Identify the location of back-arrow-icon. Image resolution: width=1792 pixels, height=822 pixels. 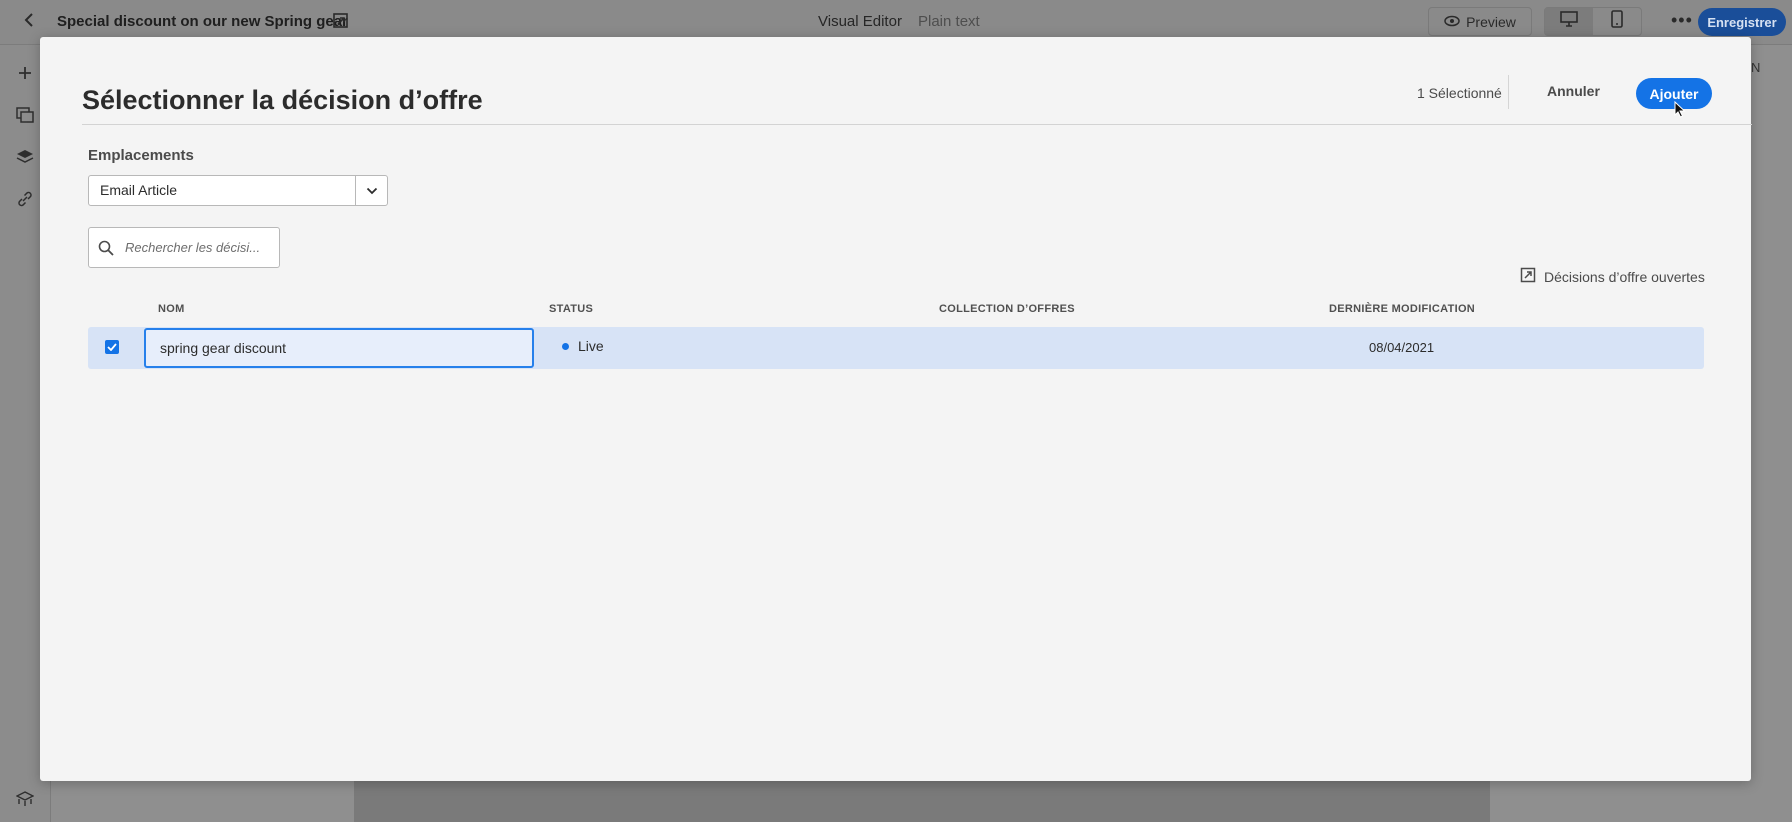
(29, 22).